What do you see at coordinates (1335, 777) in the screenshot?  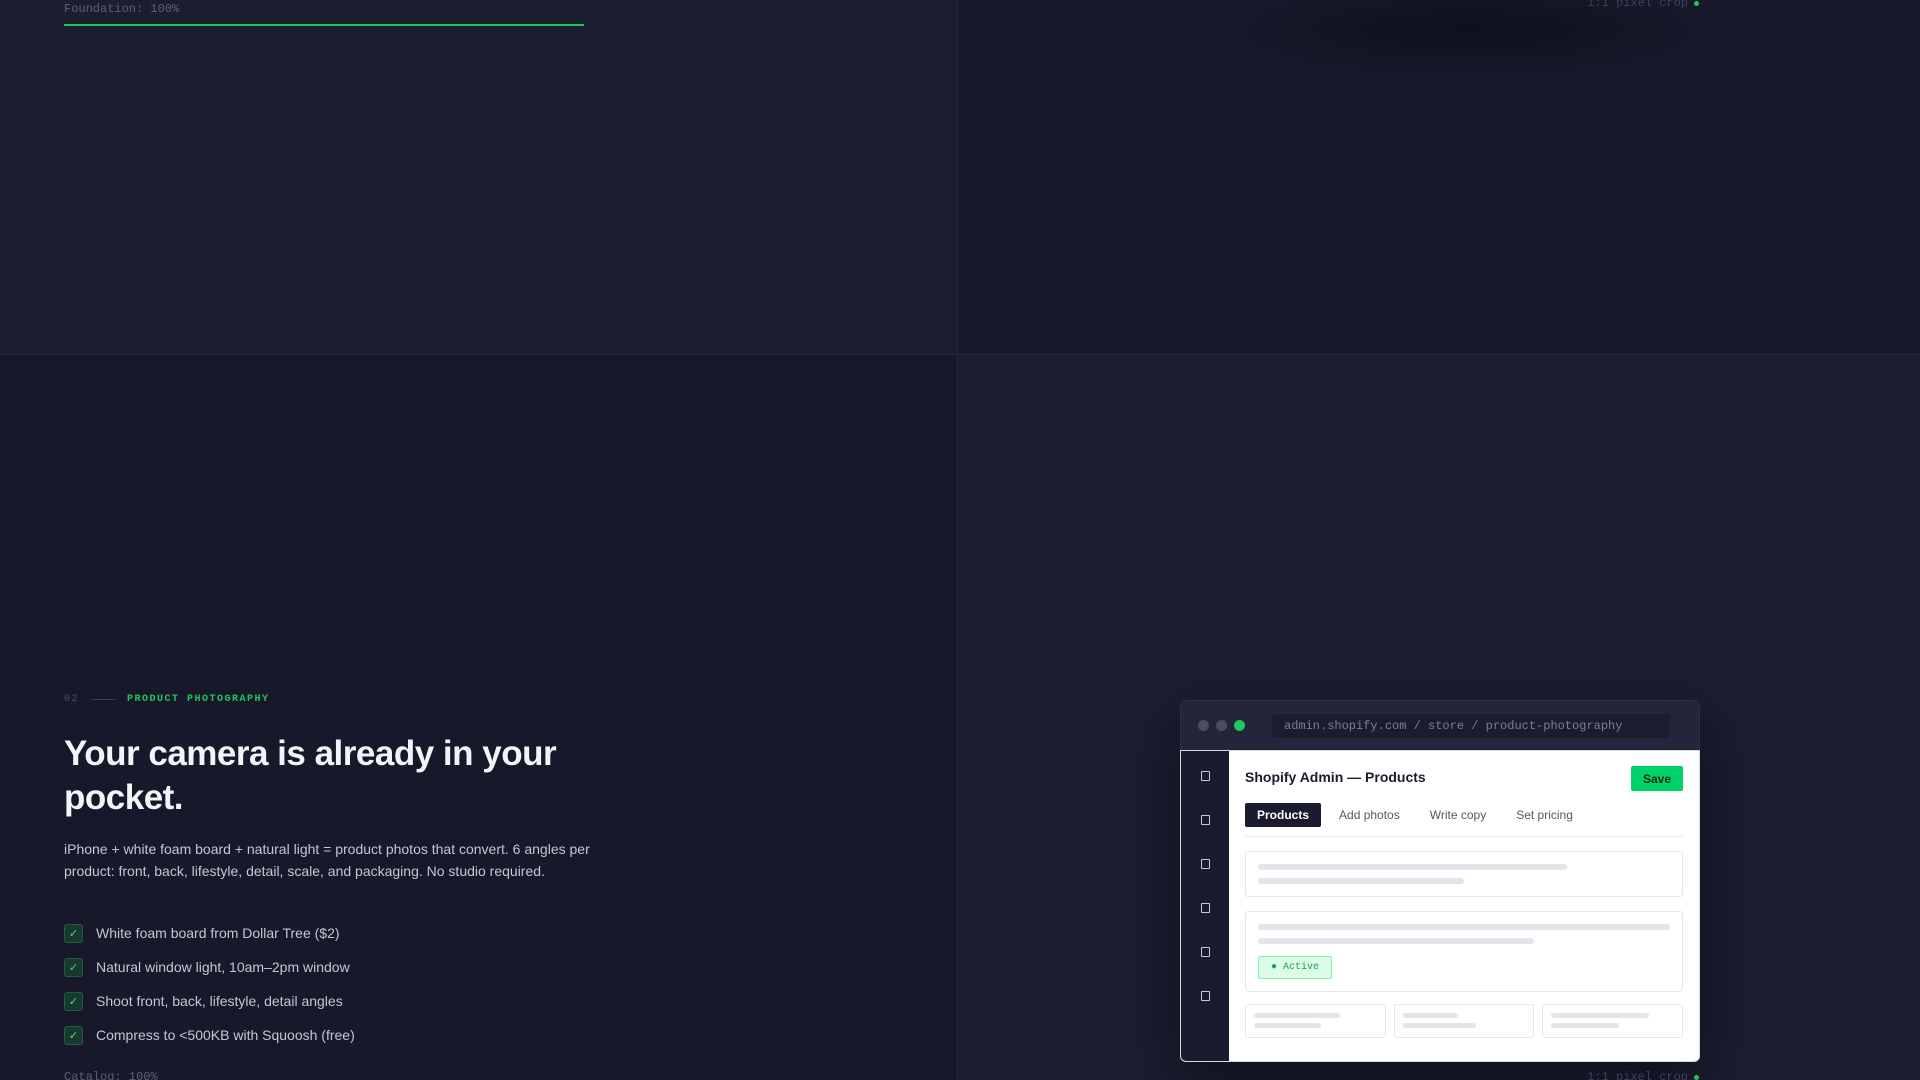 I see `page-title: Shopify Admin — Products` at bounding box center [1335, 777].